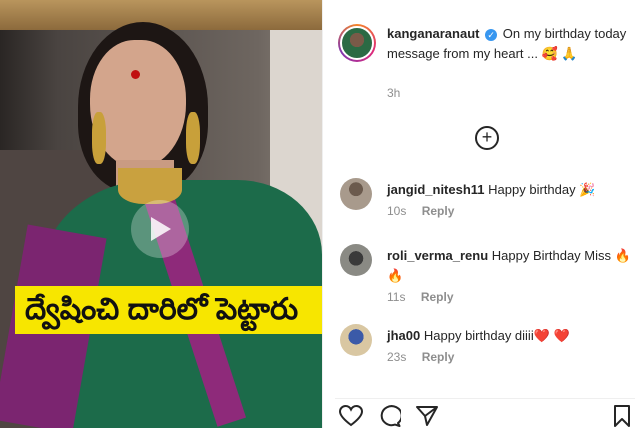 The width and height of the screenshot is (640, 428). What do you see at coordinates (427, 416) in the screenshot?
I see `share-icon` at bounding box center [427, 416].